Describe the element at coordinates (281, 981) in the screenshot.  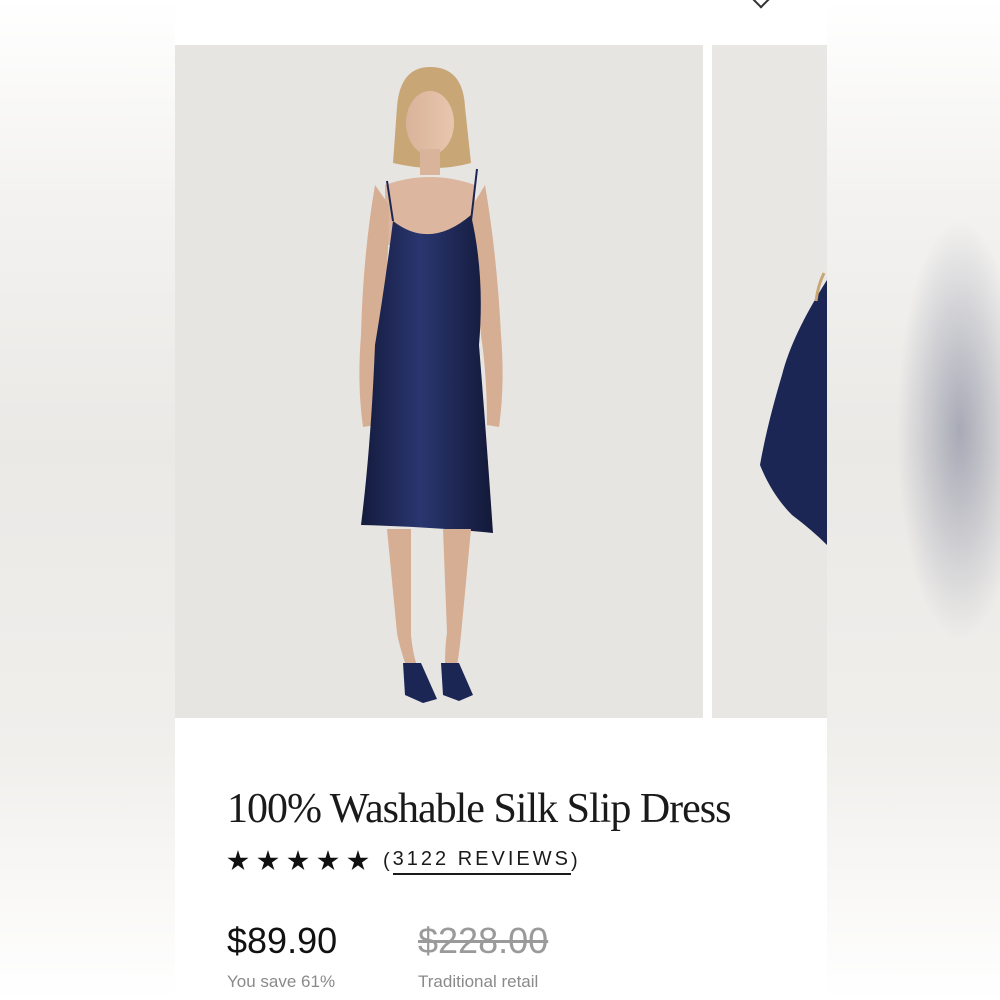
I see `savings-text: You save 61%` at that location.